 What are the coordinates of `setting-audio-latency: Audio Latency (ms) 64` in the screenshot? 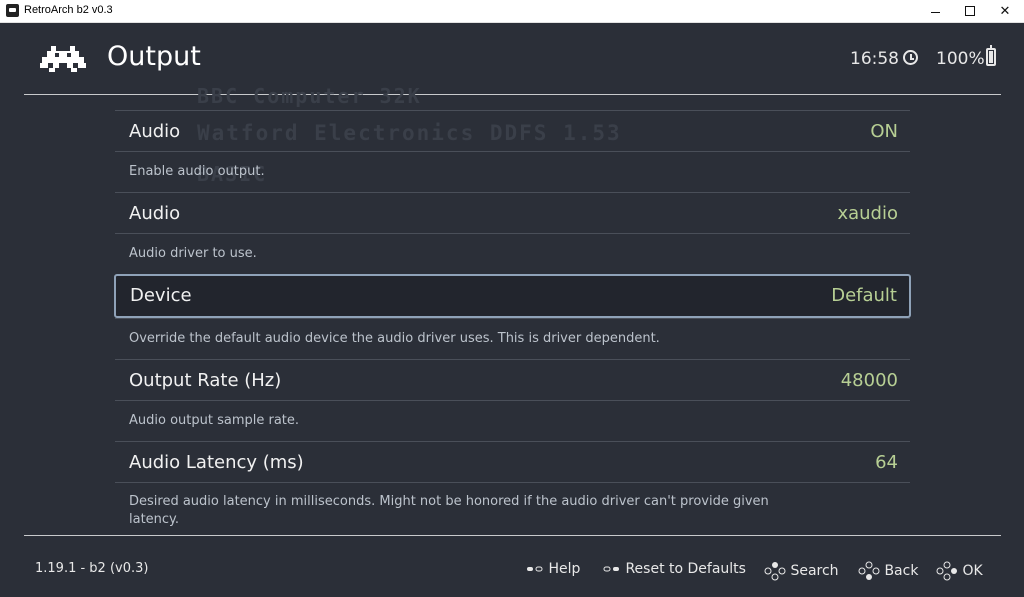 It's located at (512, 461).